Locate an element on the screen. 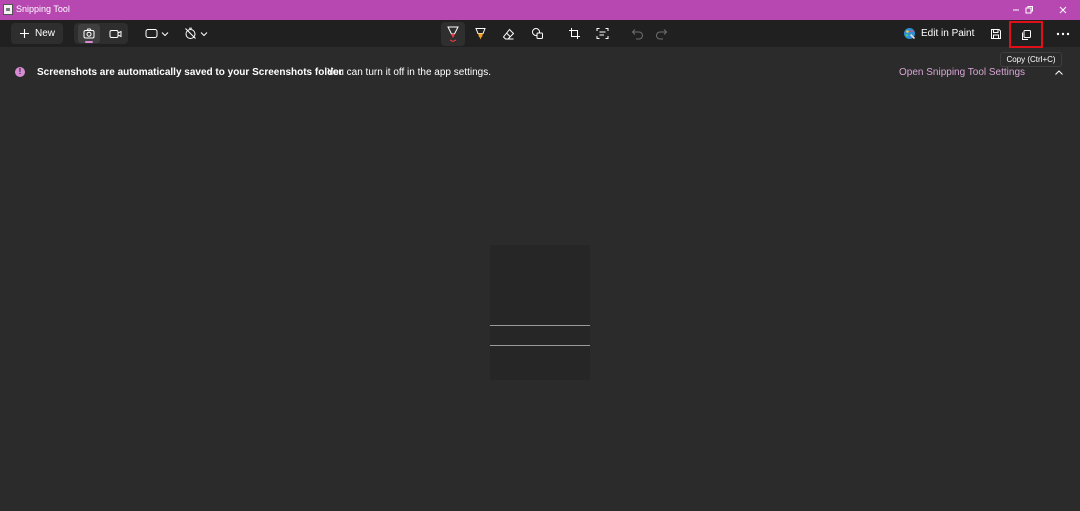 The width and height of the screenshot is (1080, 511). redo-icon is located at coordinates (661, 33).